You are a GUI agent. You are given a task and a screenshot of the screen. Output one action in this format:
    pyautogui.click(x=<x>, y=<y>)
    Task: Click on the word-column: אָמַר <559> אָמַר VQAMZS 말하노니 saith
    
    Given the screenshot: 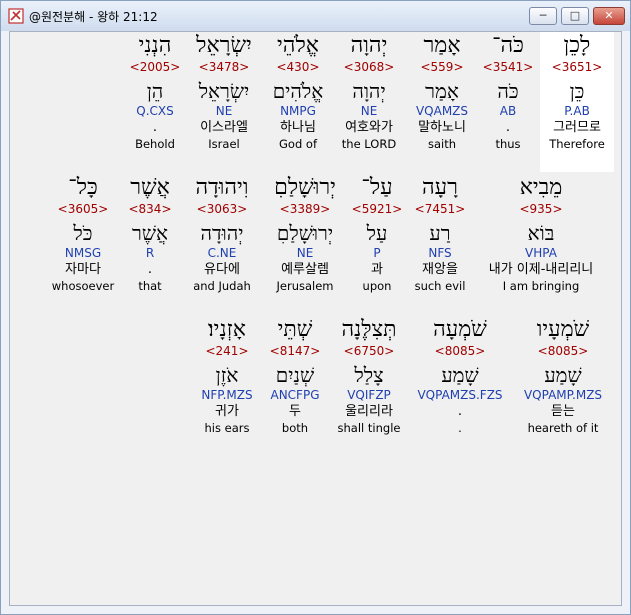 What is the action you would take?
    pyautogui.click(x=442, y=92)
    